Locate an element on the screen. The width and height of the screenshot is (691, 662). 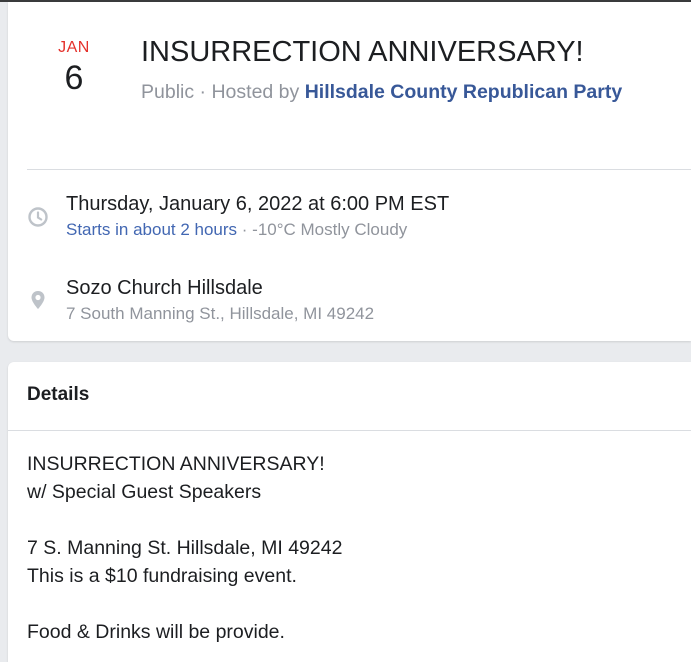
weather-text: · -10°C Mostly Cloudy is located at coordinates (322, 229).